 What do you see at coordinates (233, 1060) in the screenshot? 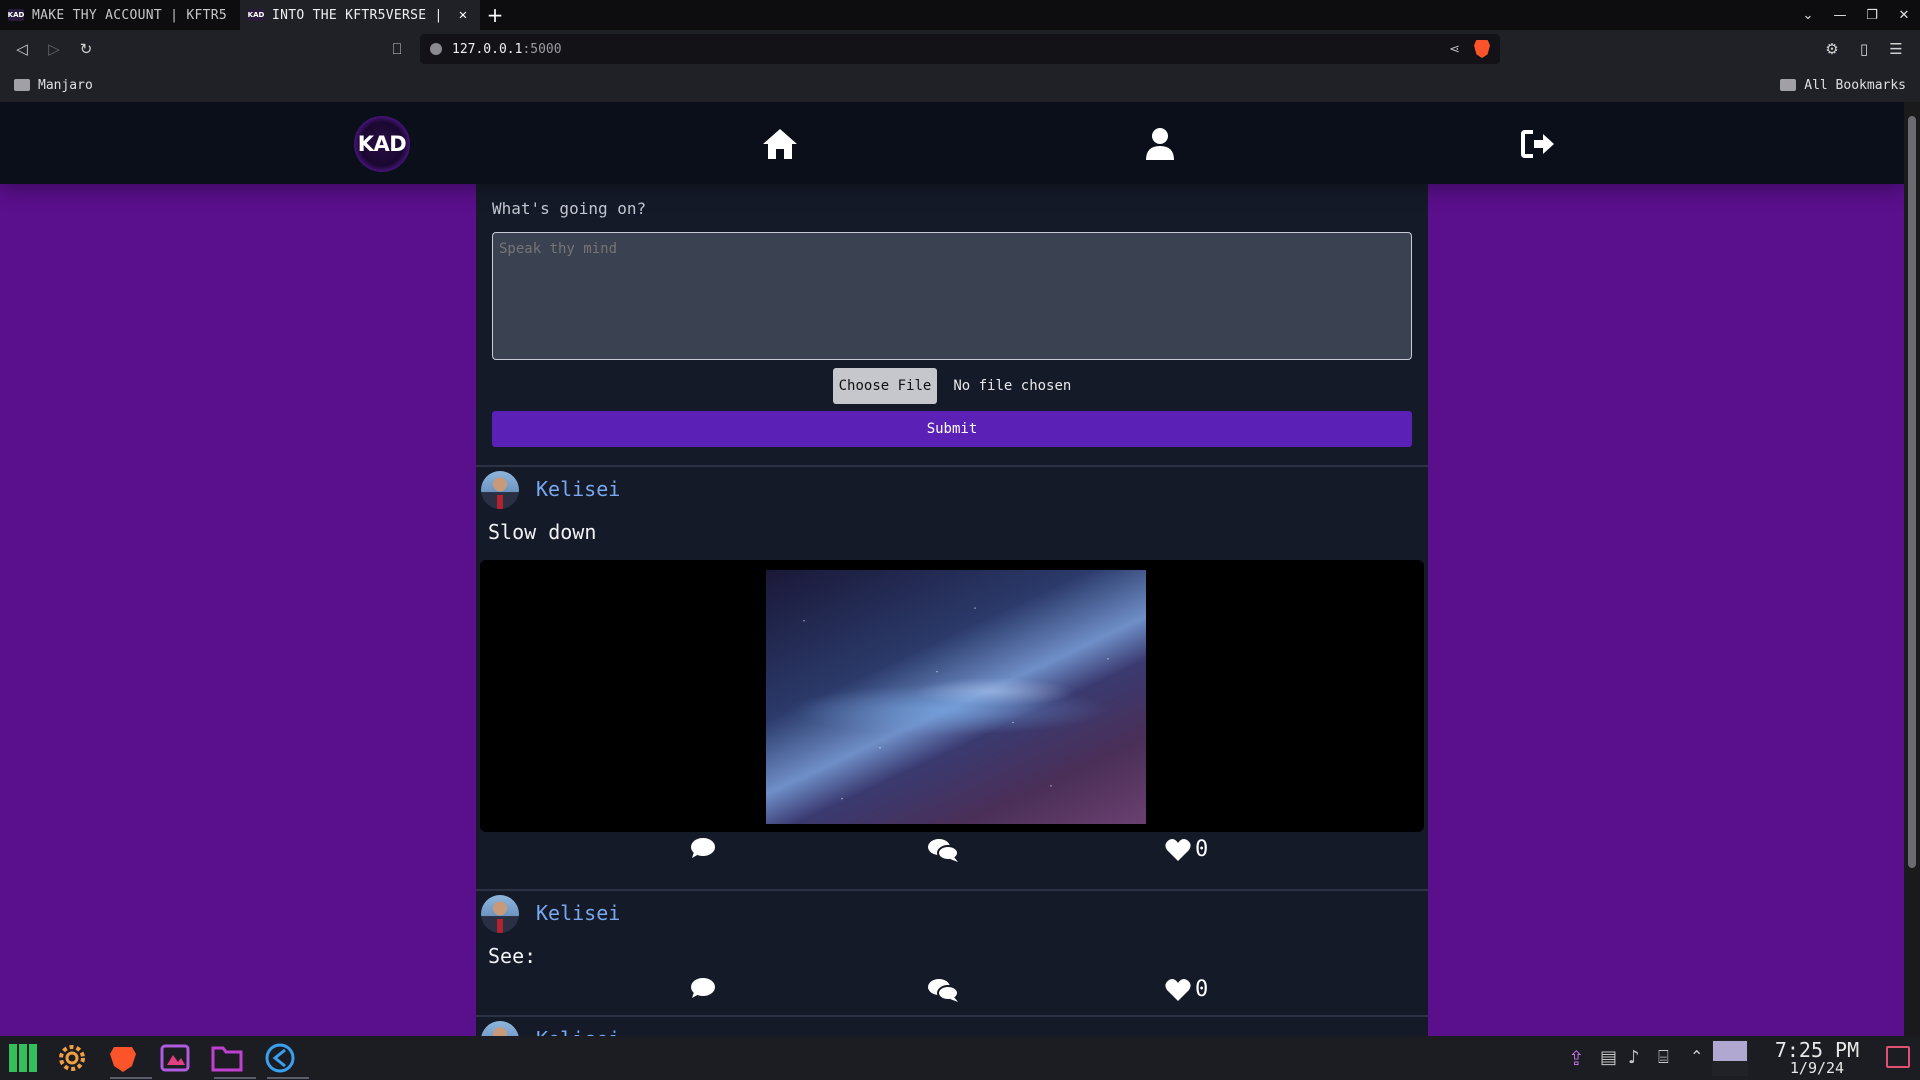
I see `file-manager-icon` at bounding box center [233, 1060].